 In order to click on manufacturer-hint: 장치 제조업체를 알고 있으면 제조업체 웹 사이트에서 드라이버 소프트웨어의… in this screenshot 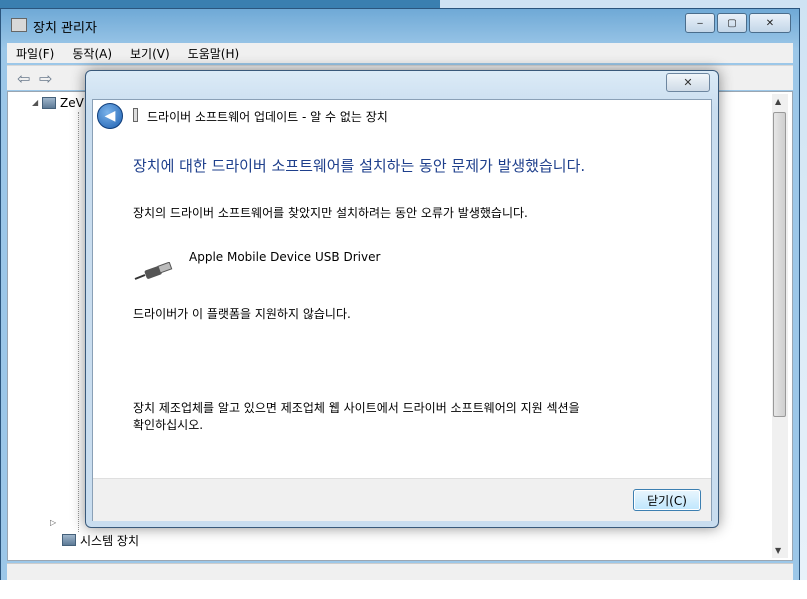, I will do `click(356, 408)`.